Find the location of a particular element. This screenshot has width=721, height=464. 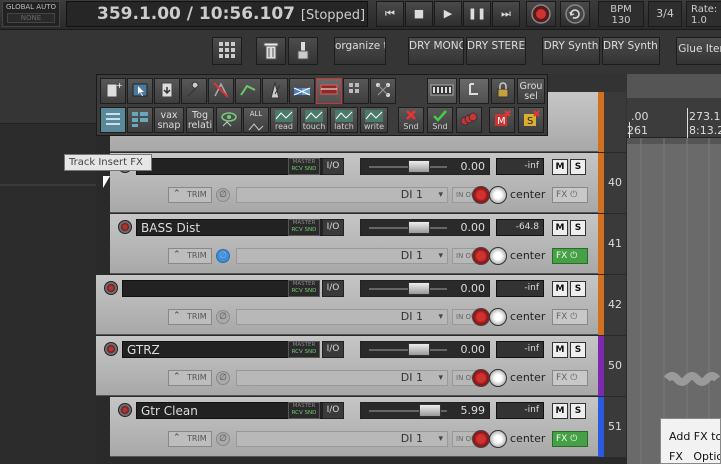

time-display: 359.1.00 / 10:56.107 [Stopped] is located at coordinates (217, 14).